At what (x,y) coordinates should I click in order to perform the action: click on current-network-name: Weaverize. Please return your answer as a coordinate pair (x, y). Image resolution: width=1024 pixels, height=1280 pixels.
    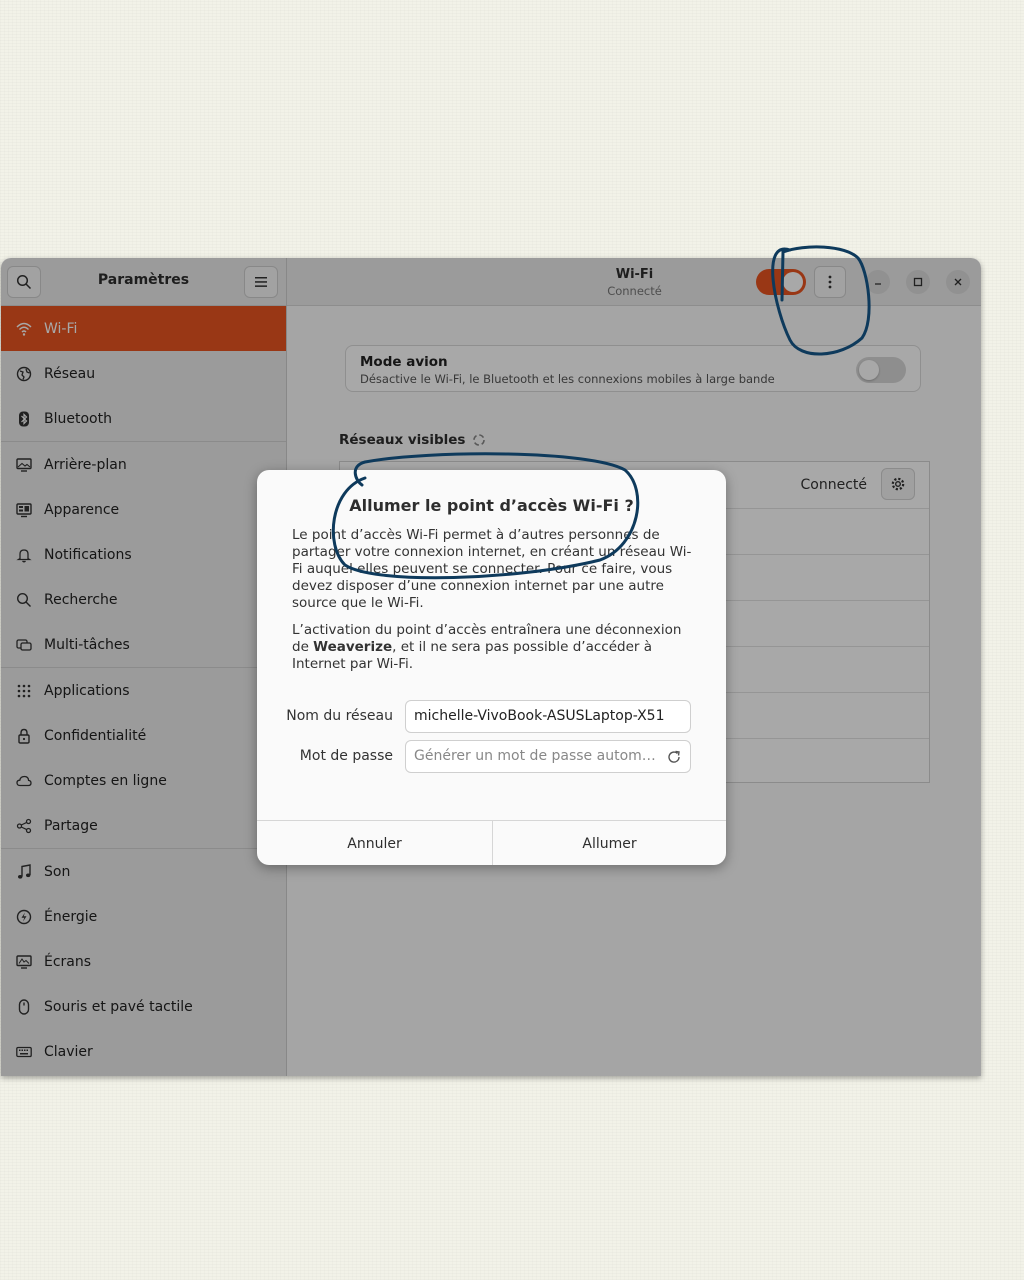
    Looking at the image, I should click on (353, 647).